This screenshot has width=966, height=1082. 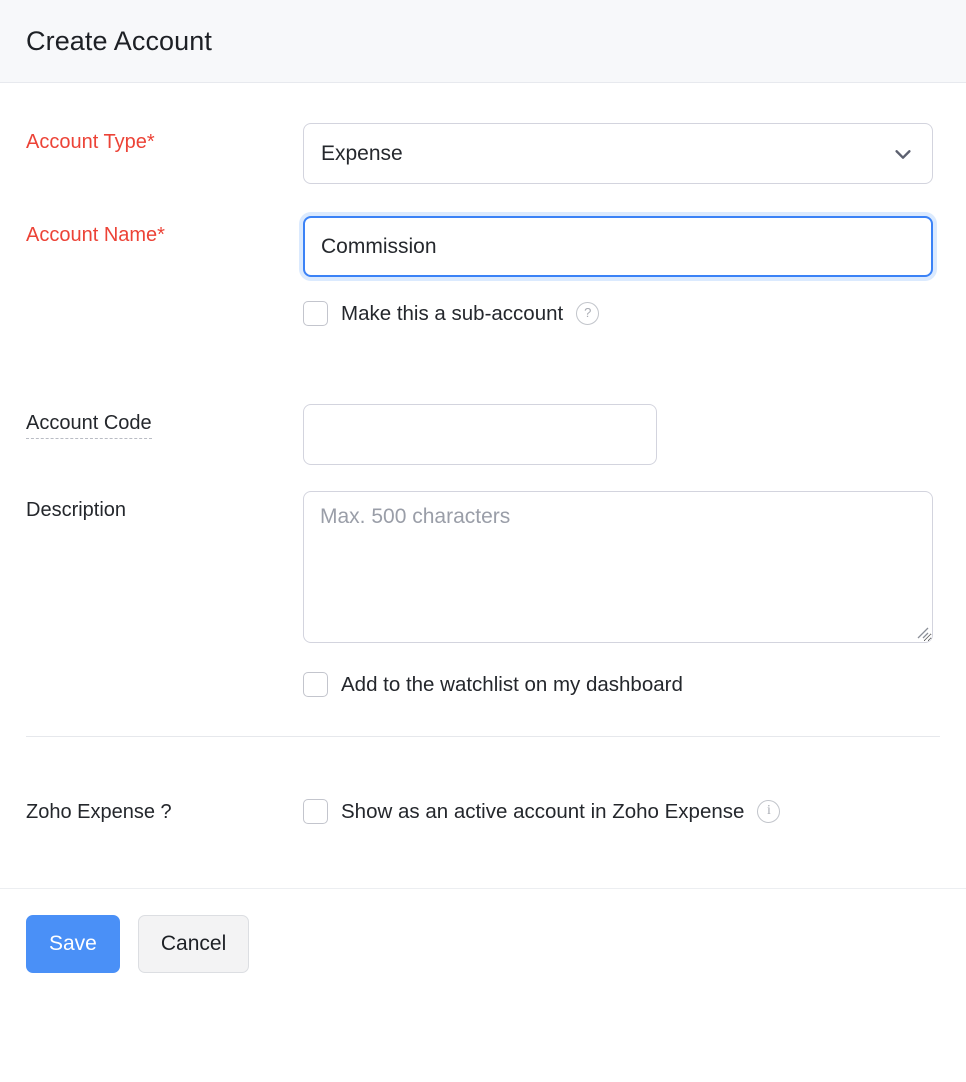 I want to click on question-mark-icon: ?, so click(x=588, y=313).